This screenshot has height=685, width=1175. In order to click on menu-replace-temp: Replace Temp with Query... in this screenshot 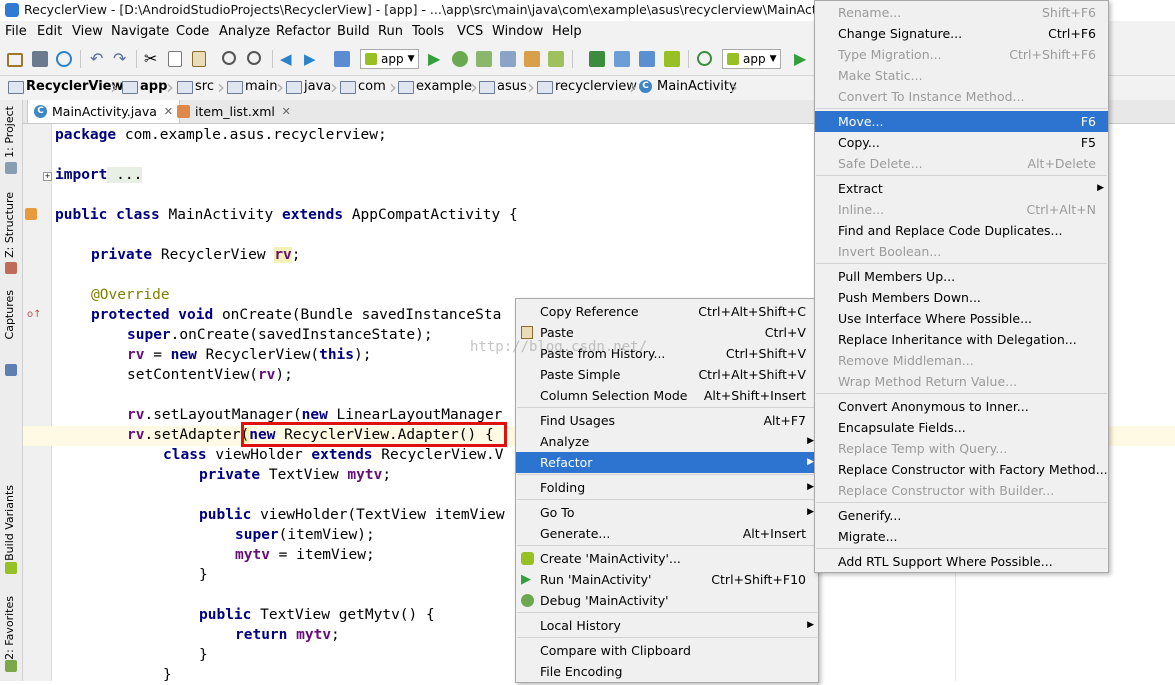, I will do `click(961, 448)`.